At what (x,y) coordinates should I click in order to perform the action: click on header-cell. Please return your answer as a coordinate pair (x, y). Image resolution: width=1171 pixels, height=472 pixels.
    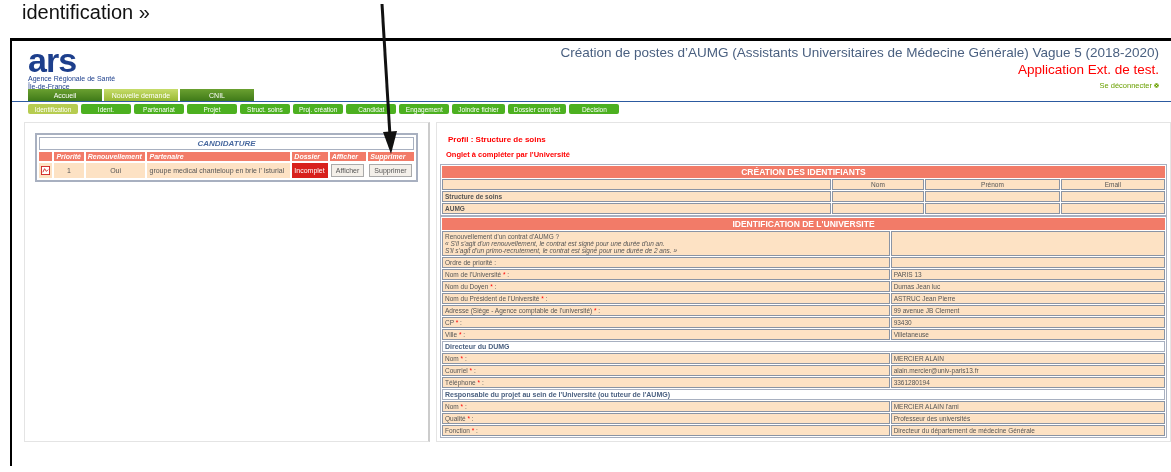
    Looking at the image, I should click on (46, 156).